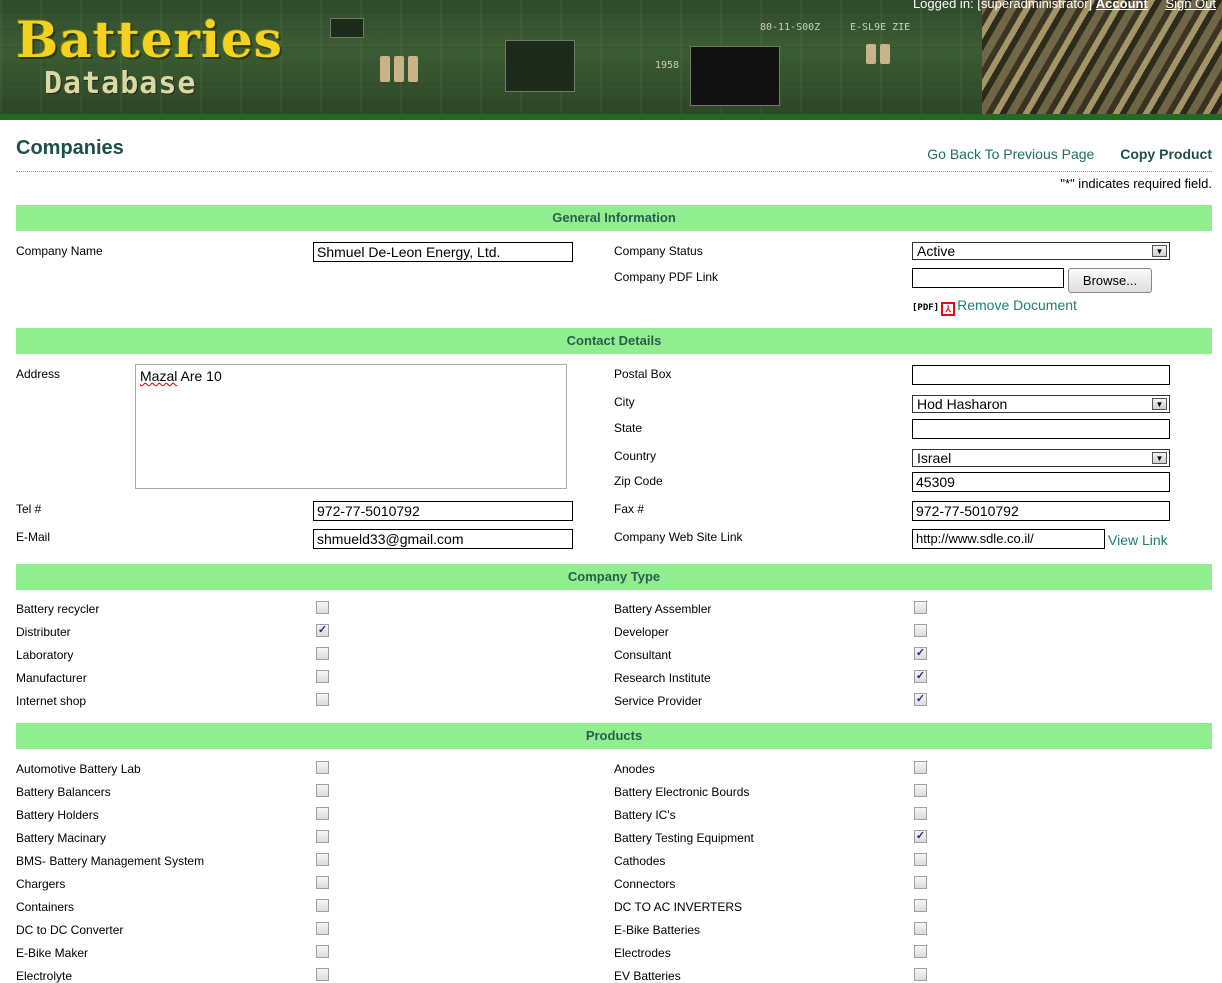  Describe the element at coordinates (657, 930) in the screenshot. I see `products-option-label: E-Bike Batteries` at that location.